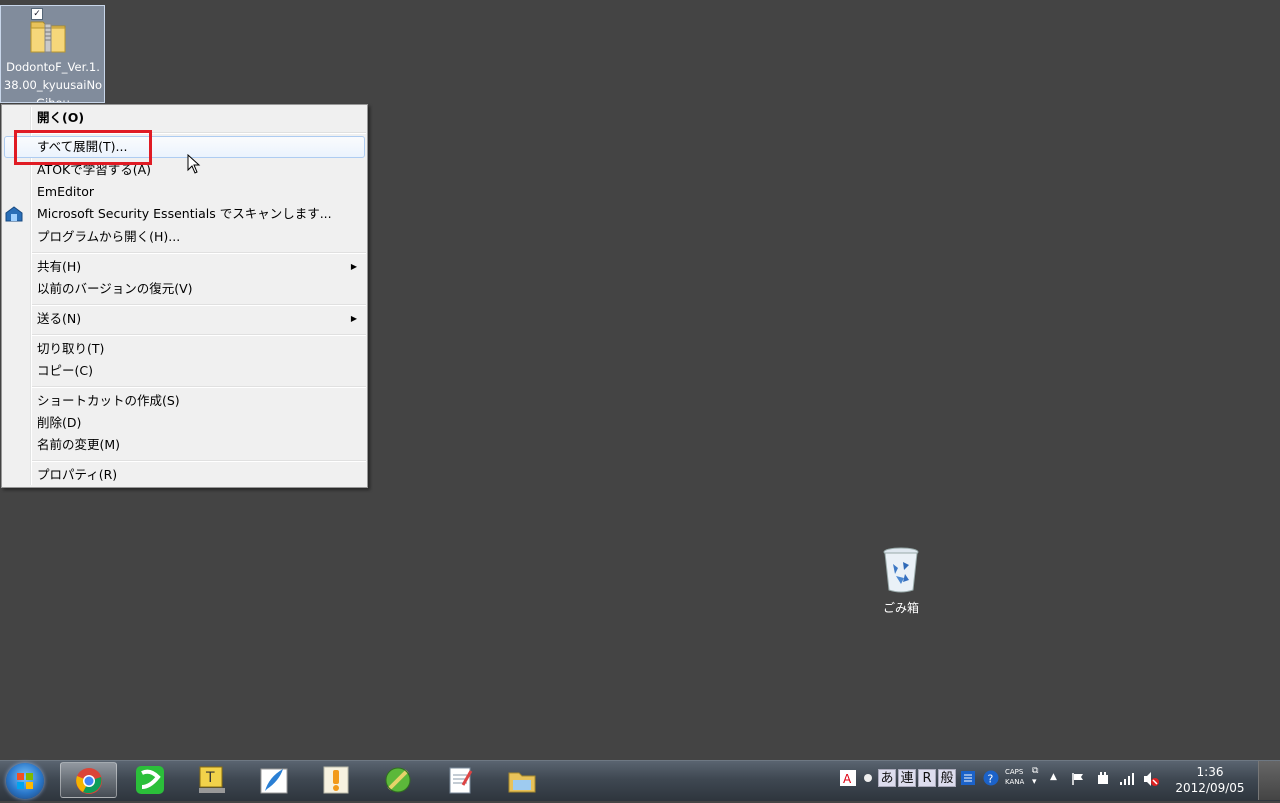 The image size is (1280, 803). I want to click on chrome-icon, so click(89, 781).